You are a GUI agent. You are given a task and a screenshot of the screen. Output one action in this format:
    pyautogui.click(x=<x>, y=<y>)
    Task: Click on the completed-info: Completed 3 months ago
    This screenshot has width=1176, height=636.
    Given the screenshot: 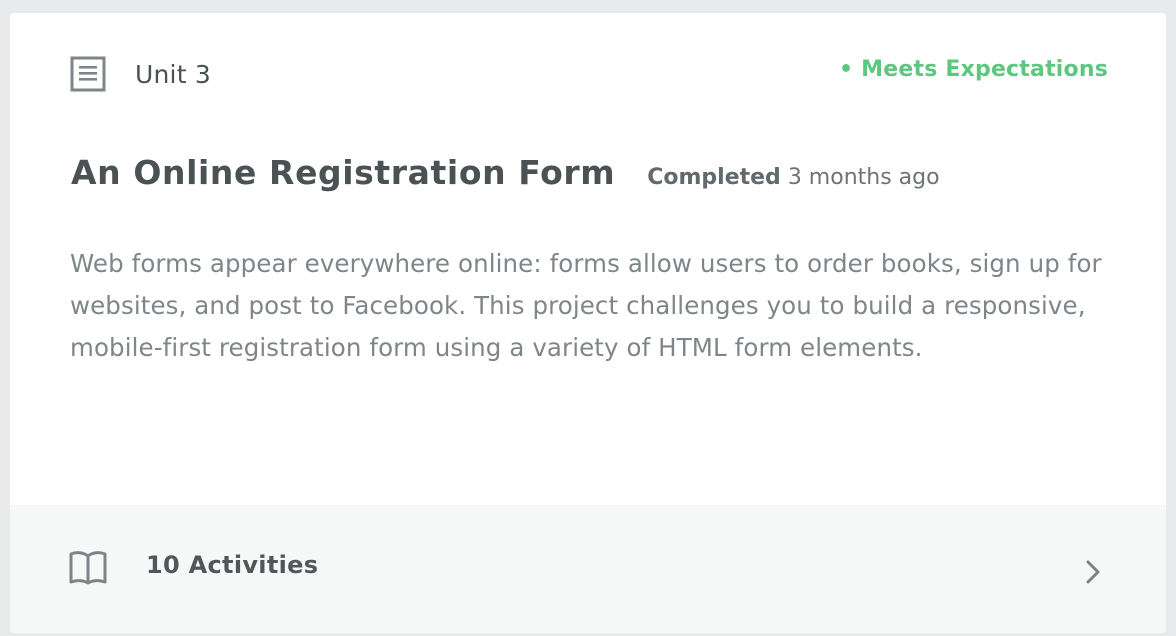 What is the action you would take?
    pyautogui.click(x=793, y=177)
    